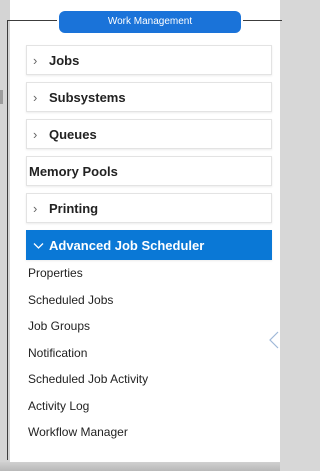 The image size is (320, 471). Describe the element at coordinates (88, 379) in the screenshot. I see `submenu-item-label: Scheduled Job Activity` at that location.